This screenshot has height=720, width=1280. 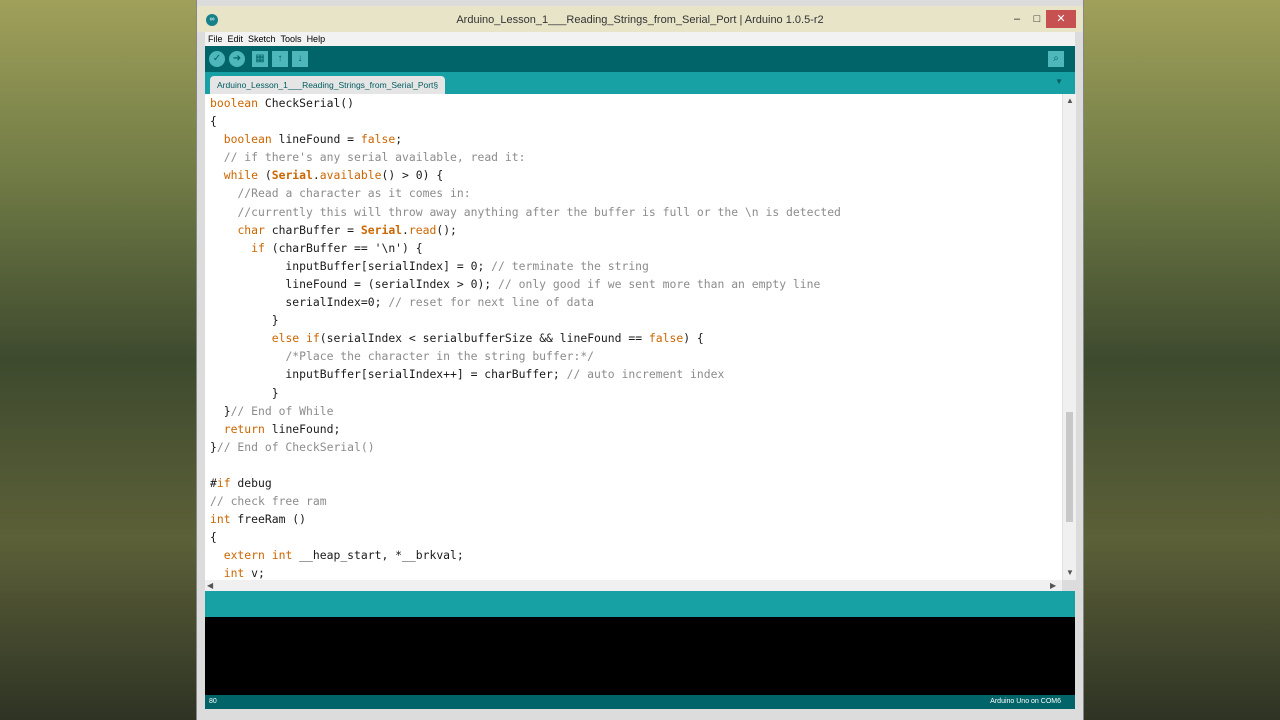 What do you see at coordinates (300, 59) in the screenshot?
I see `save-sketch-button: ↓` at bounding box center [300, 59].